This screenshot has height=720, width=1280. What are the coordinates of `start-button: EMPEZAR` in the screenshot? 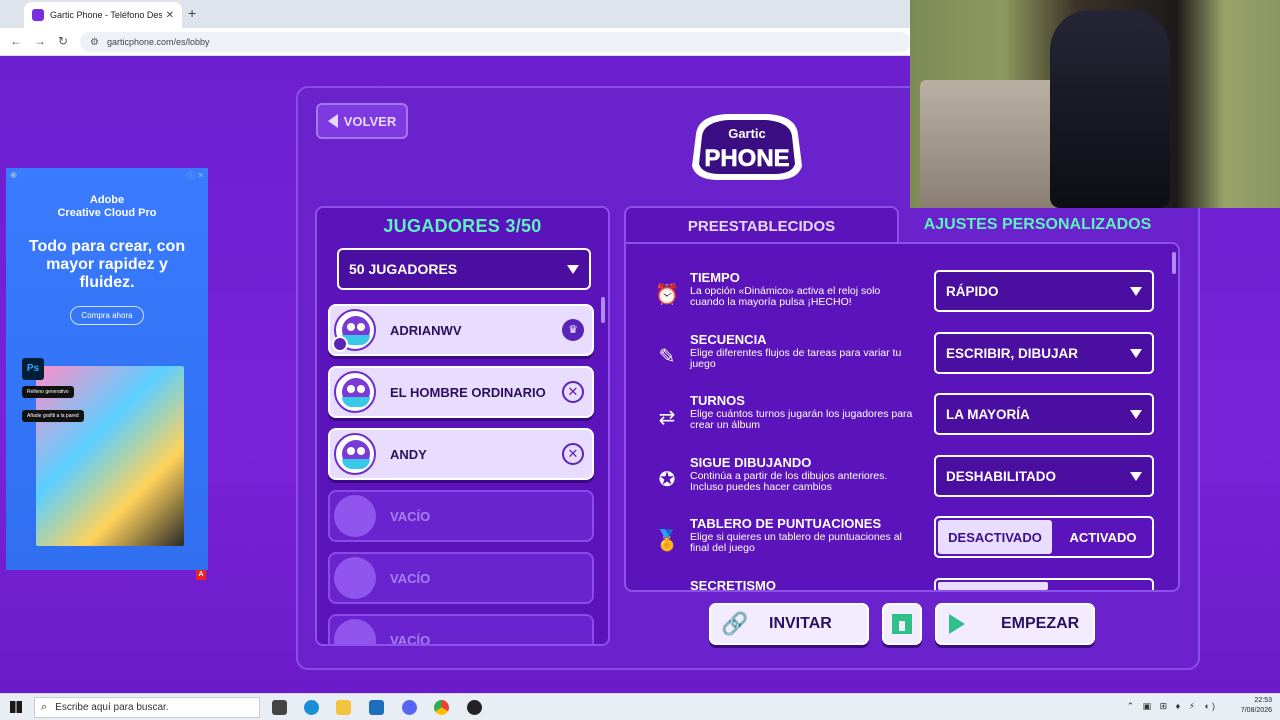 It's located at (1015, 624).